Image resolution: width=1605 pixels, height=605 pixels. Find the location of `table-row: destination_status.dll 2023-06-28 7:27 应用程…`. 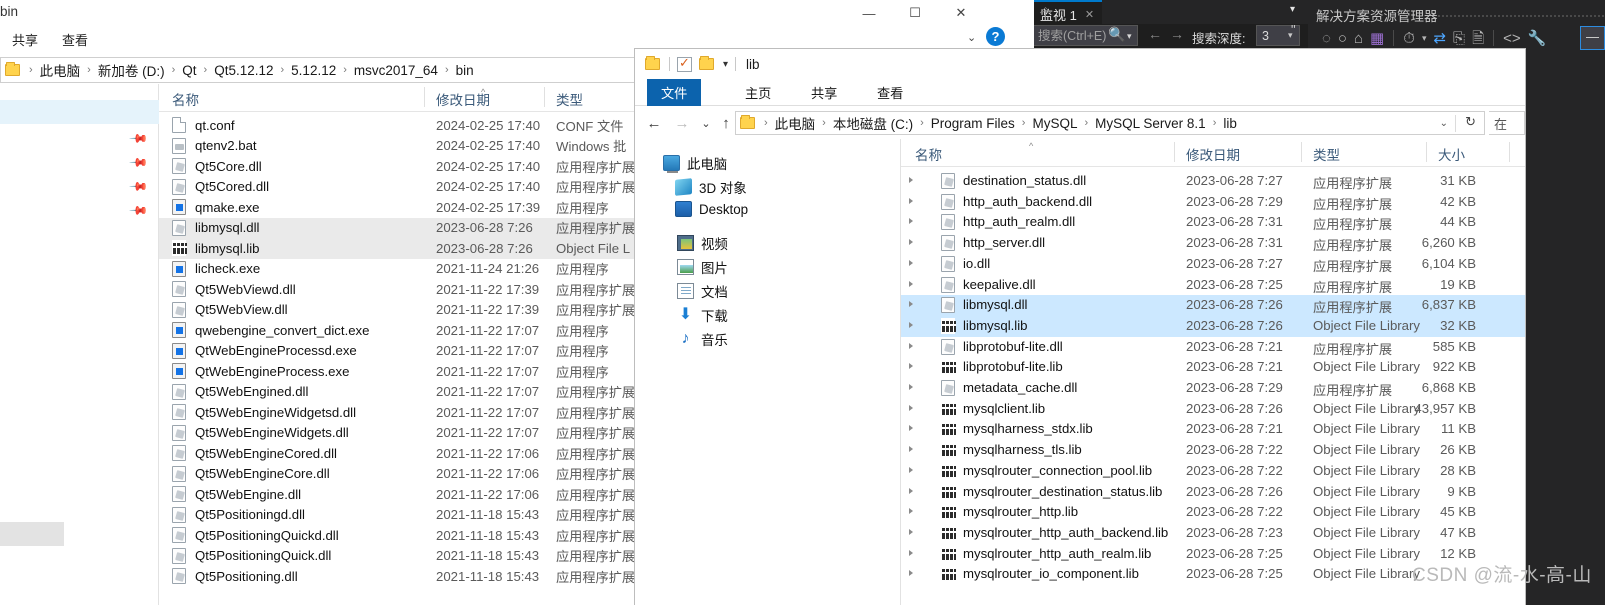

table-row: destination_status.dll 2023-06-28 7:27 应用程… is located at coordinates (1213, 181).